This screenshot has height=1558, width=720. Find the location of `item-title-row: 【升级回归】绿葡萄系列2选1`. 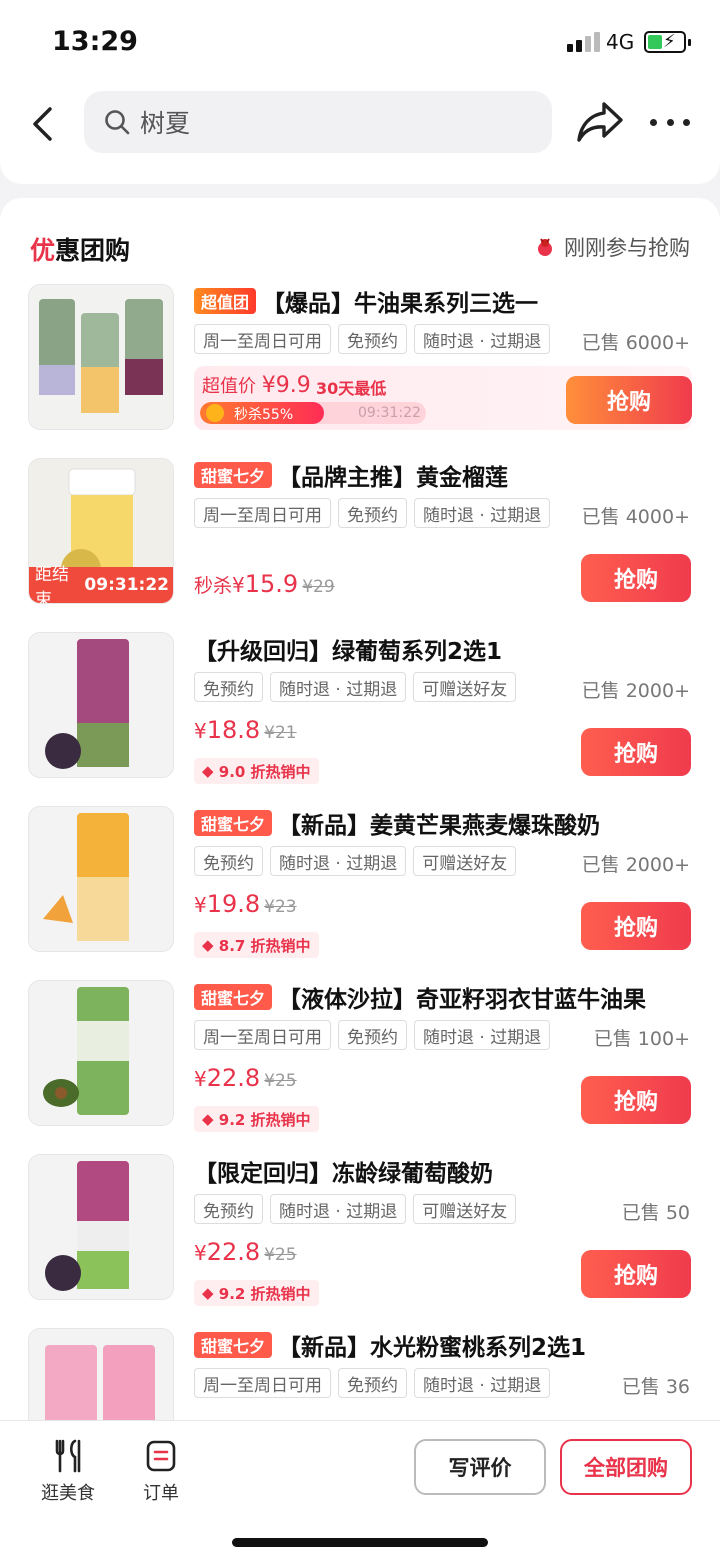

item-title-row: 【升级回归】绿葡萄系列2选1 is located at coordinates (348, 649).